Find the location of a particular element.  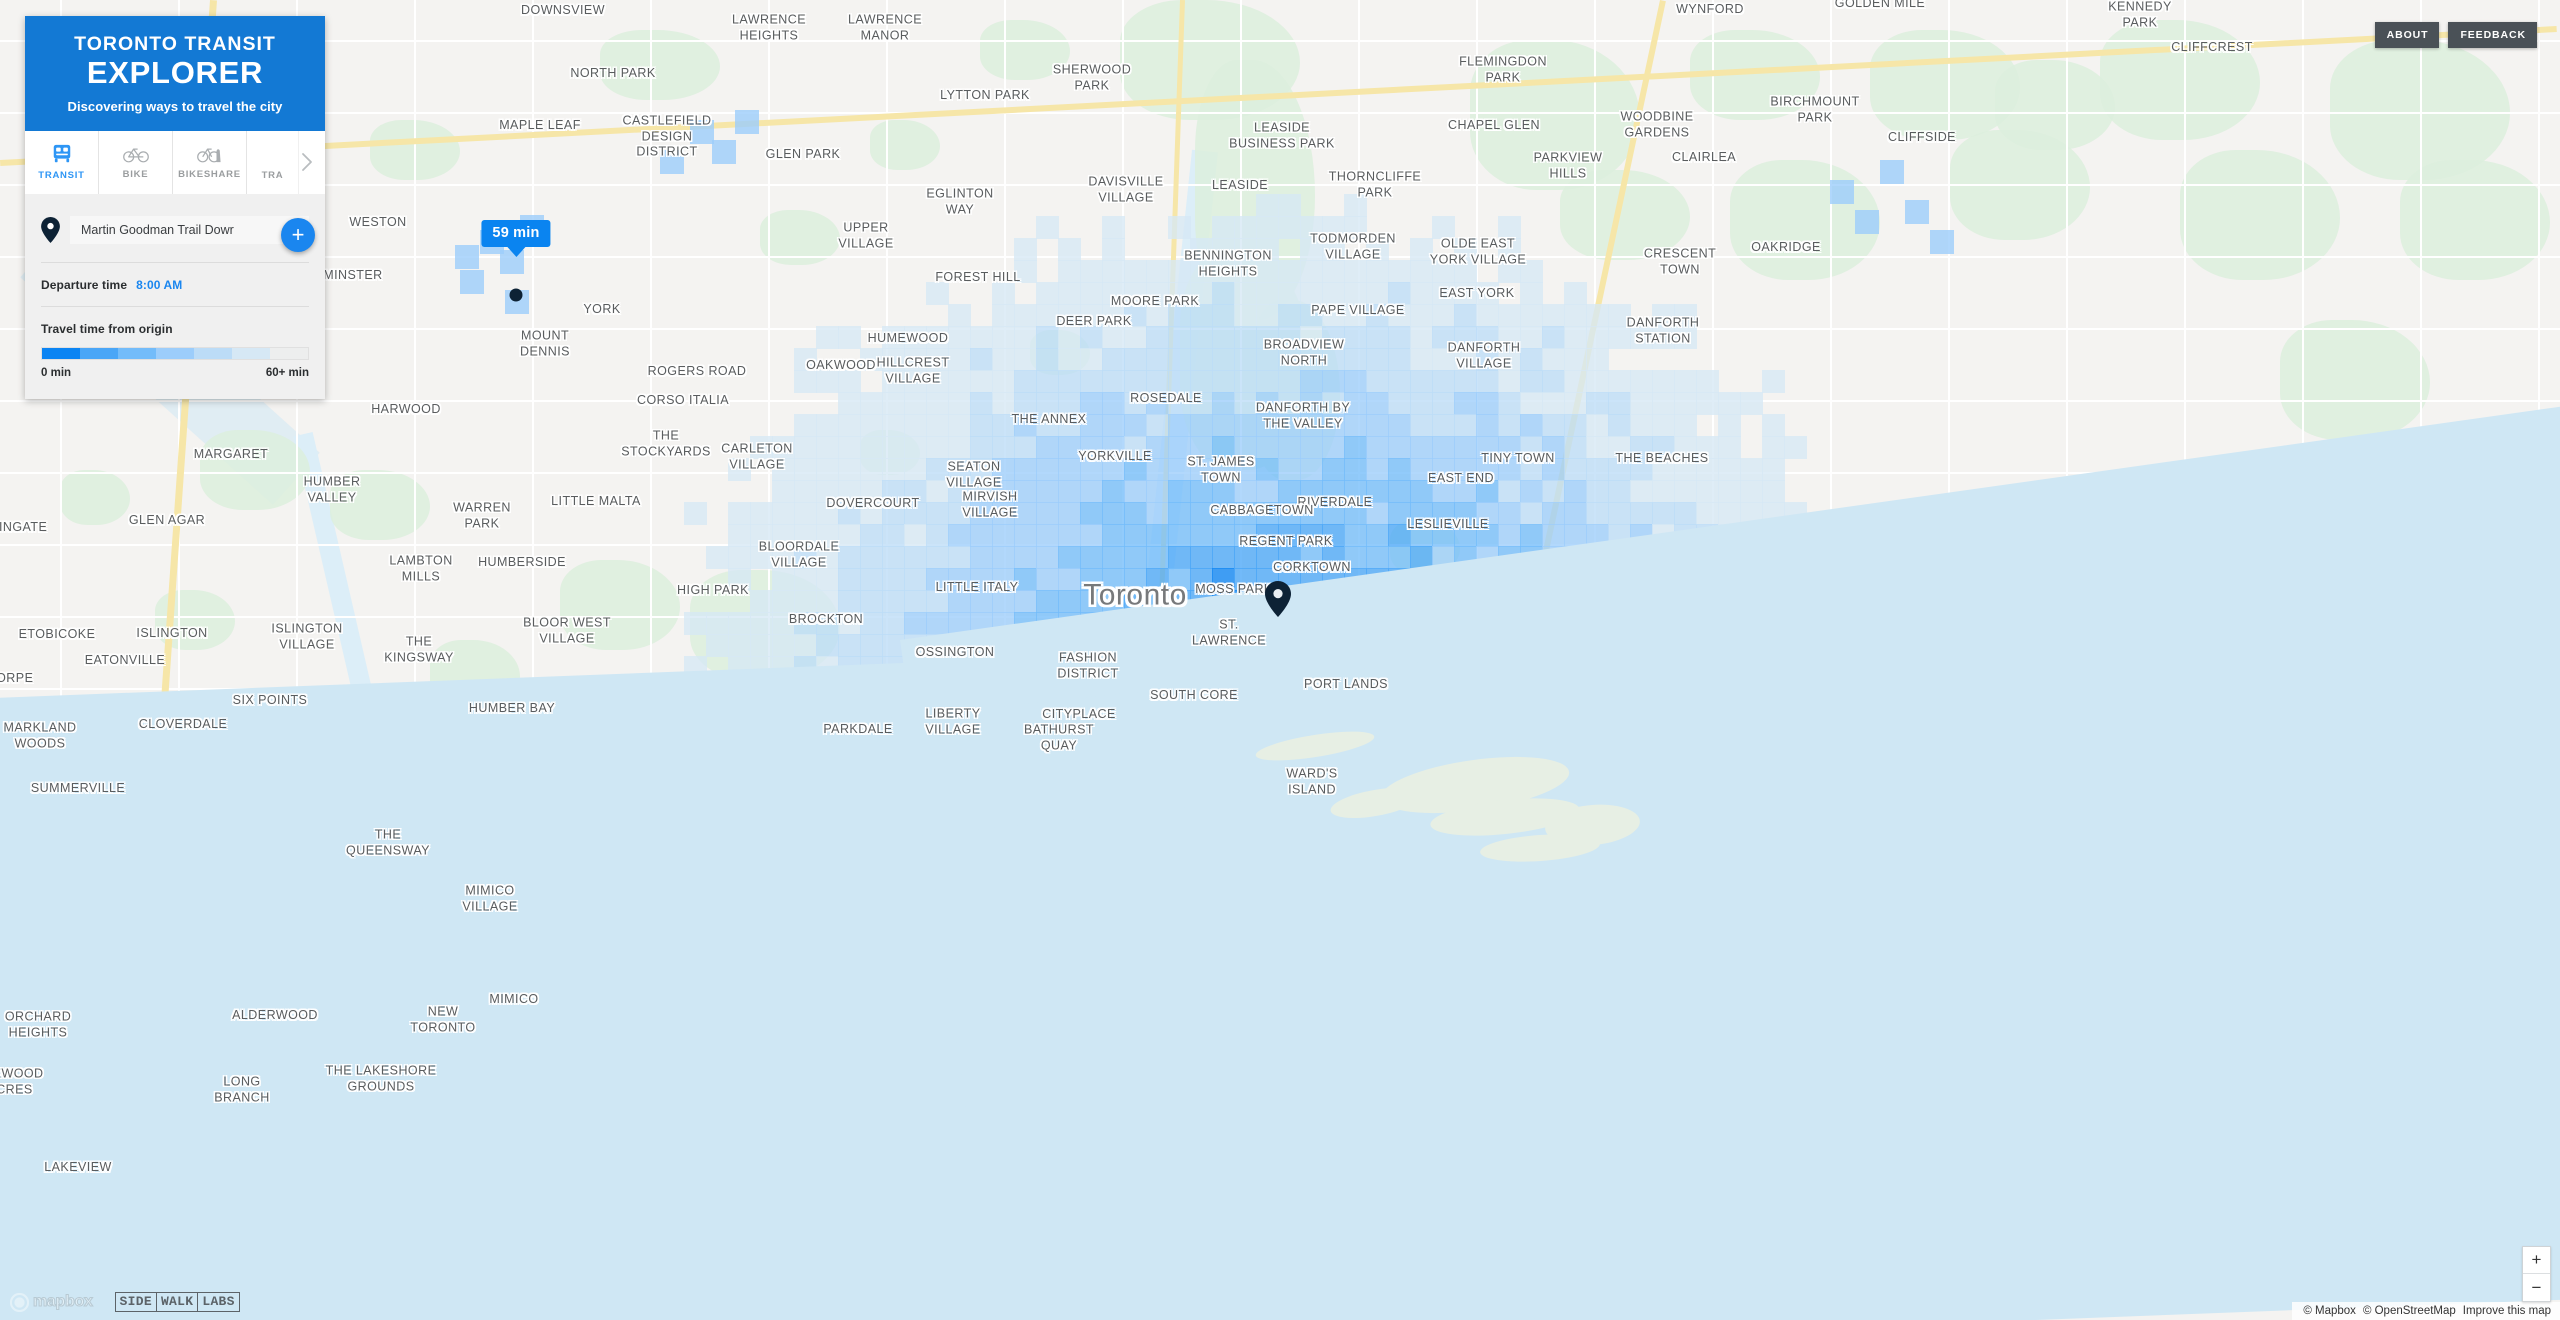

branding-bar: mapbox SIDE WALK LABS is located at coordinates (125, 1302).